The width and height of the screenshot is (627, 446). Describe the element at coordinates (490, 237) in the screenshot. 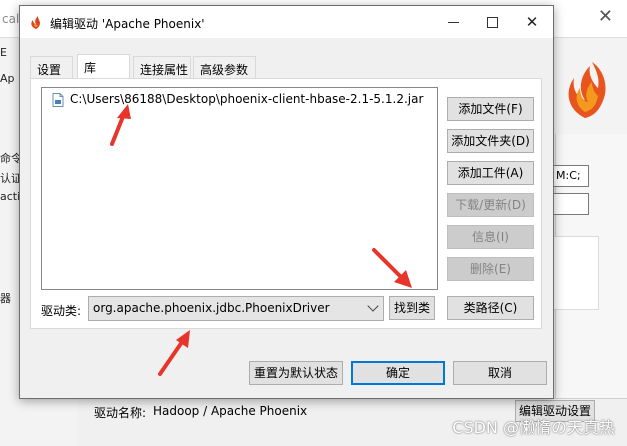

I see `info-button: 信息(I)` at that location.